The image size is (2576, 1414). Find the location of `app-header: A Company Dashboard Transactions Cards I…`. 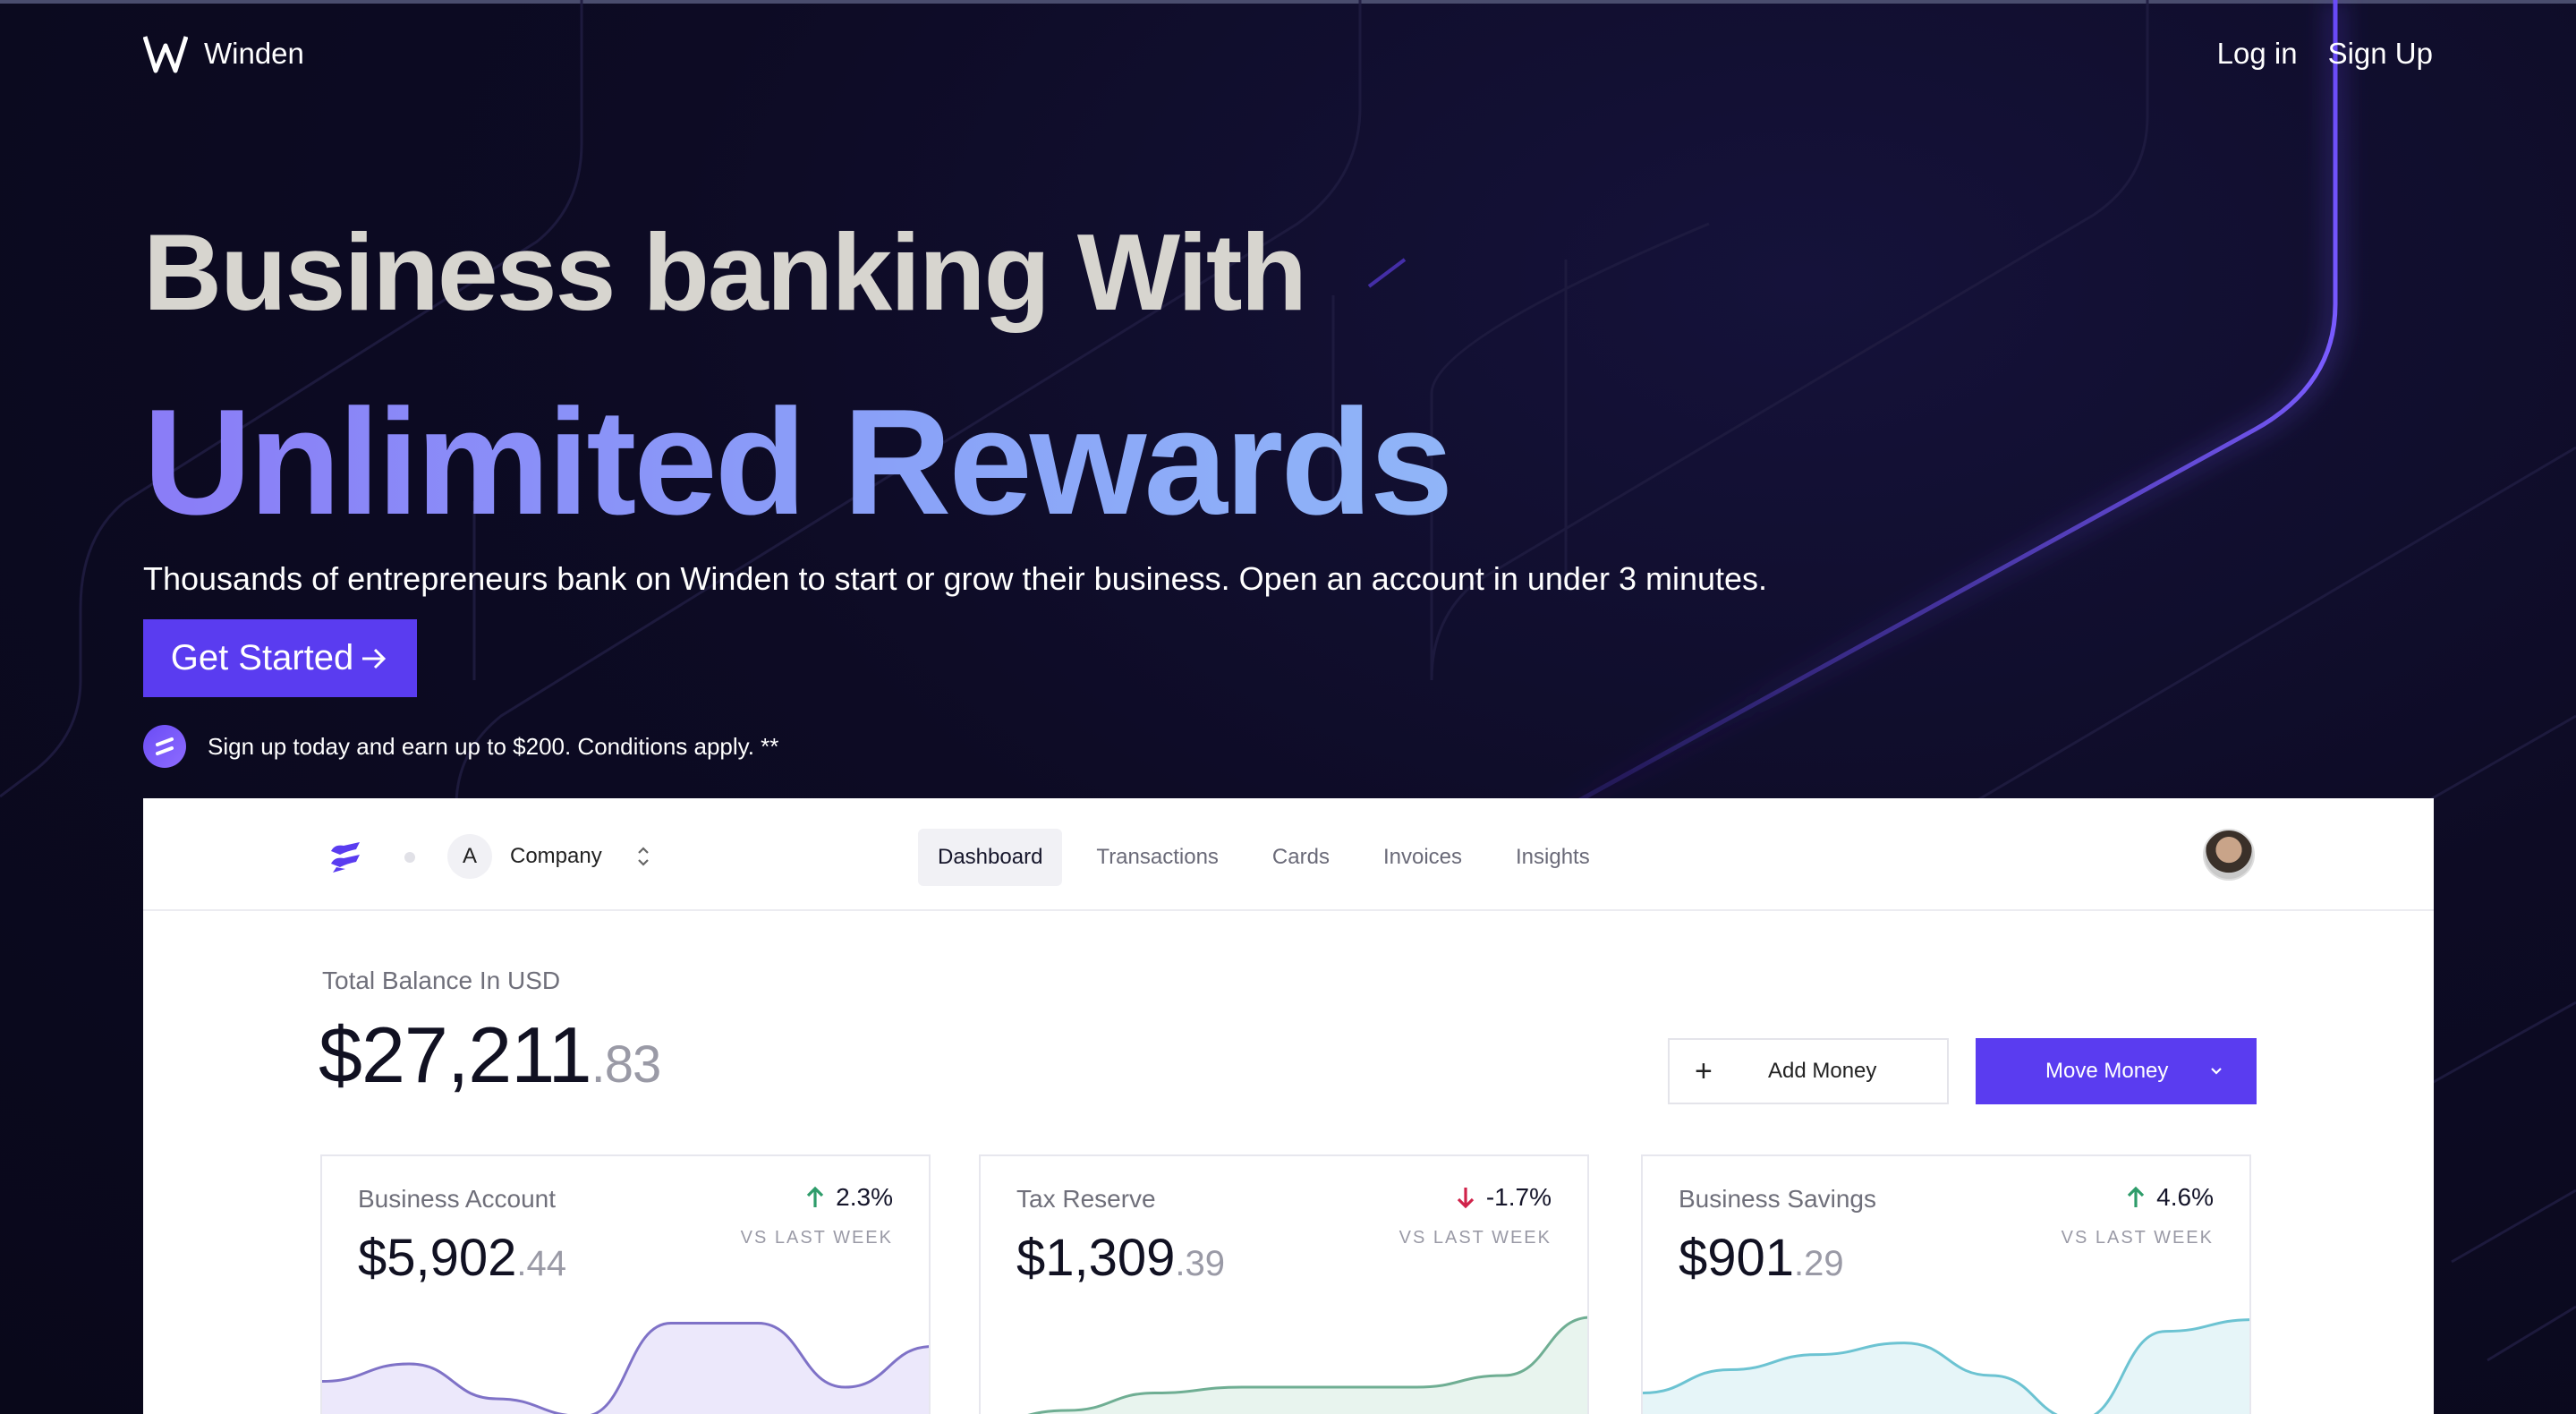

app-header: A Company Dashboard Transactions Cards I… is located at coordinates (1288, 854).